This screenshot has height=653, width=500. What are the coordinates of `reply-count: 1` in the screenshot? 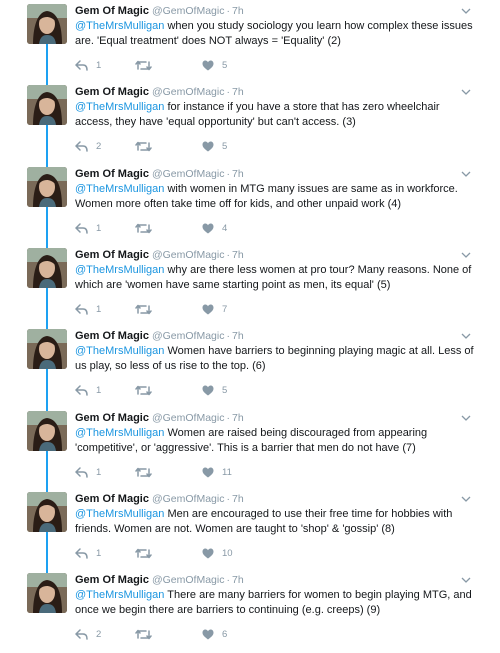 It's located at (99, 228).